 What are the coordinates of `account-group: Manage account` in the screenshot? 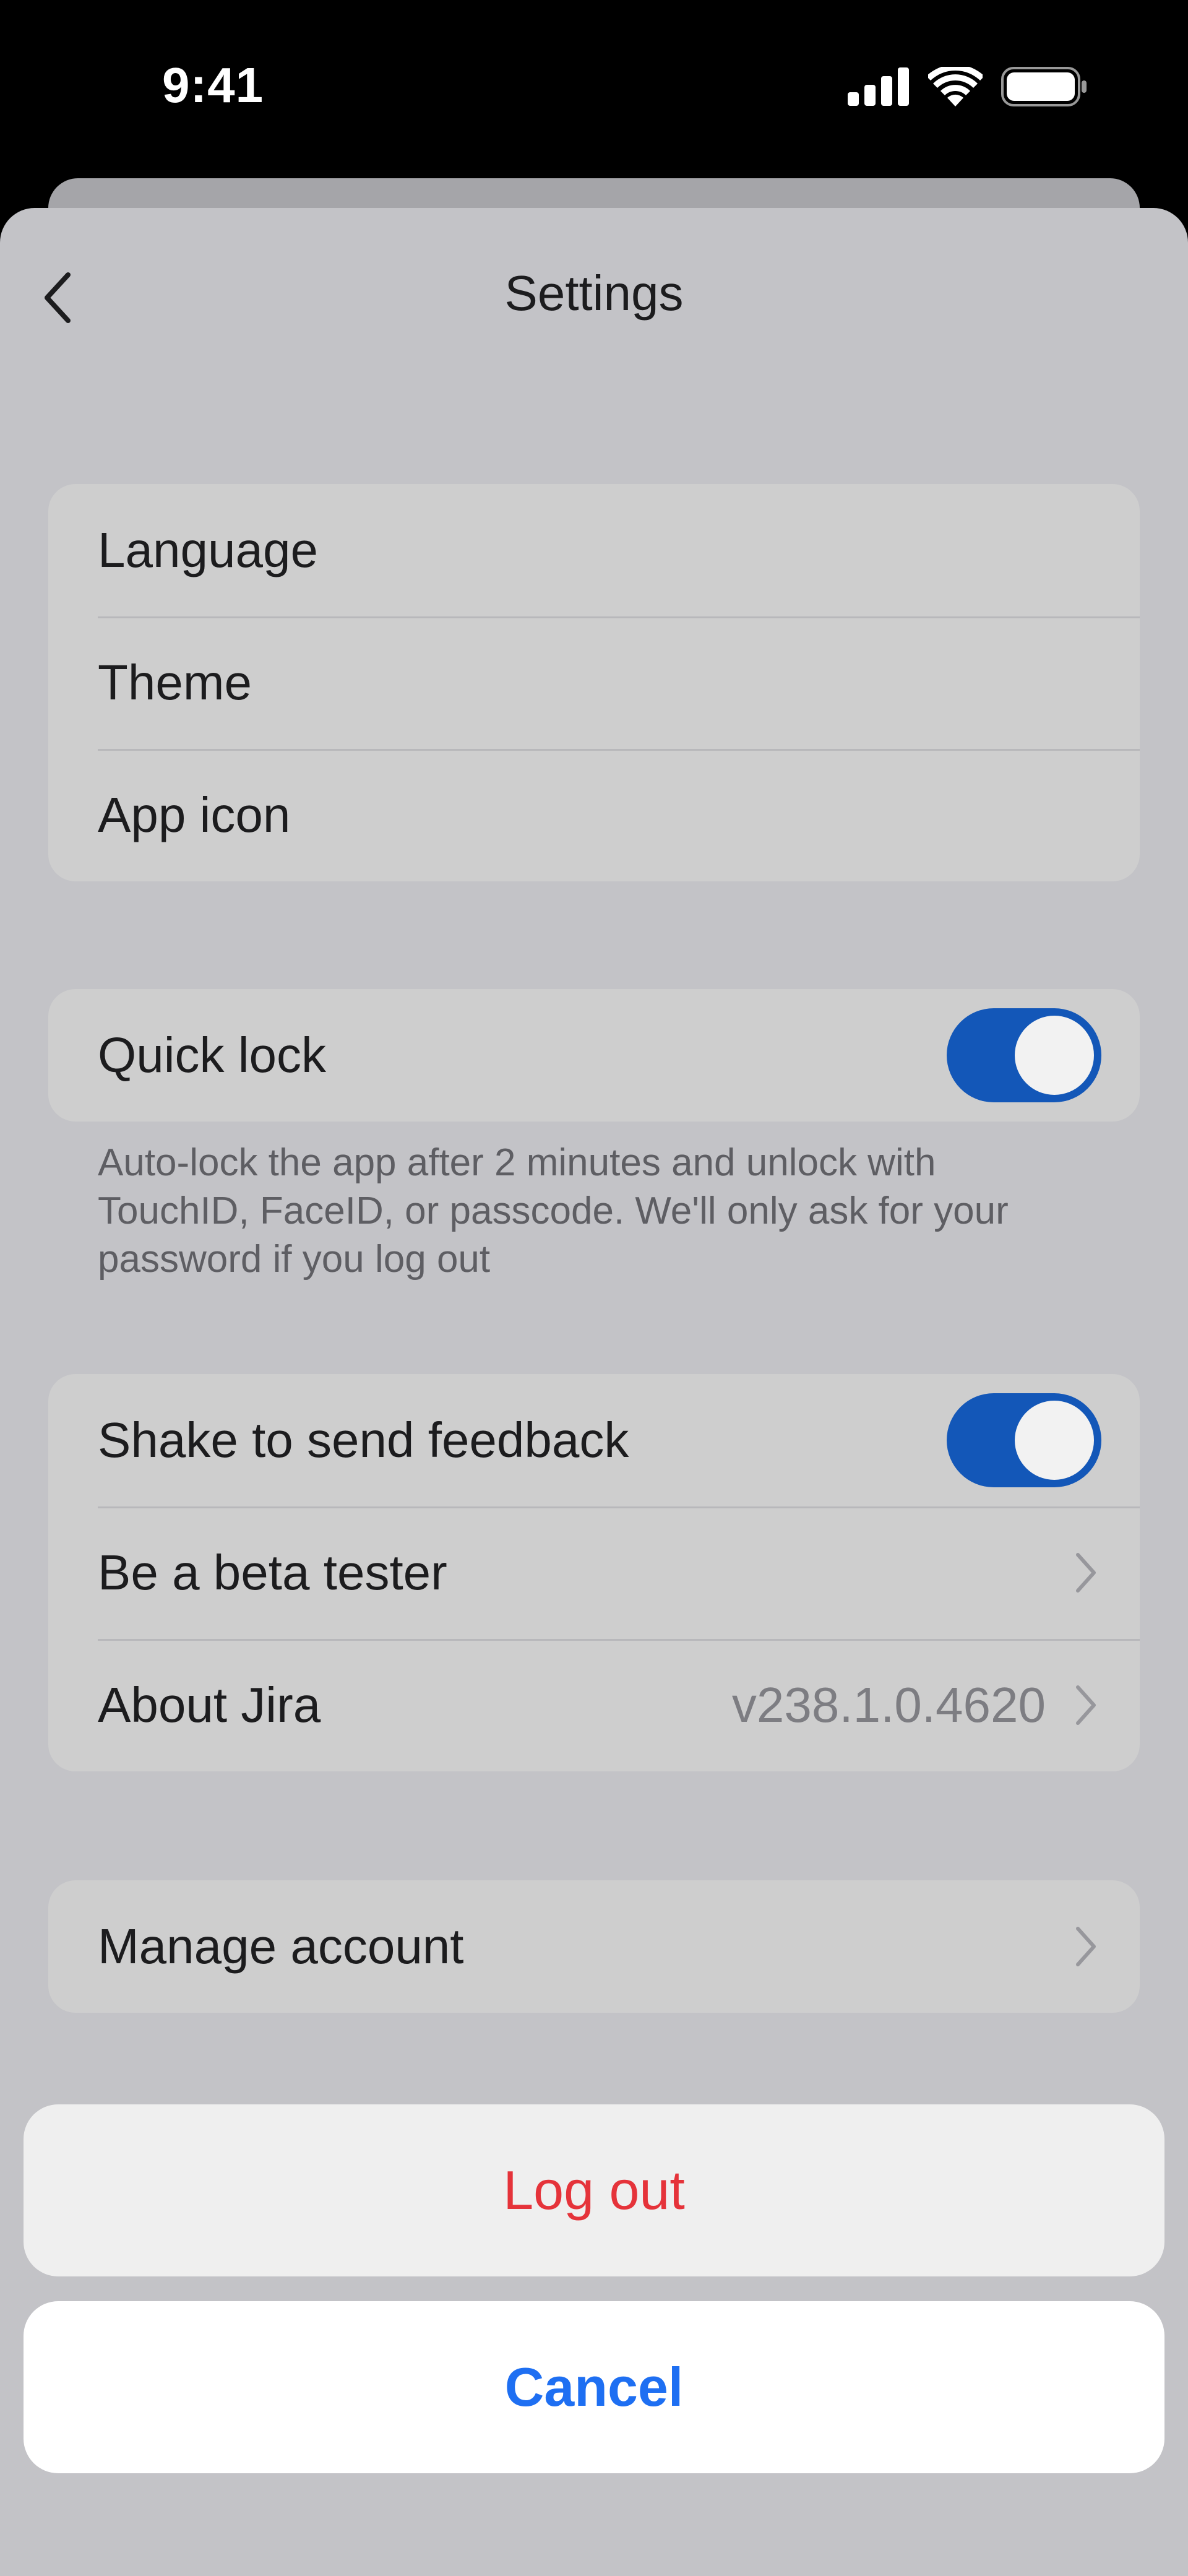 It's located at (594, 1946).